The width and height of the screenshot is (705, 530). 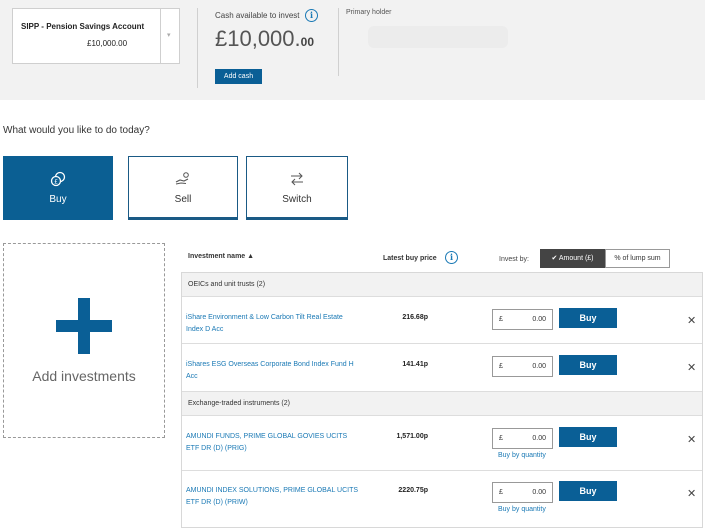 I want to click on group-header-exchange-traded: Exchange-traded instruments (2), so click(x=442, y=404).